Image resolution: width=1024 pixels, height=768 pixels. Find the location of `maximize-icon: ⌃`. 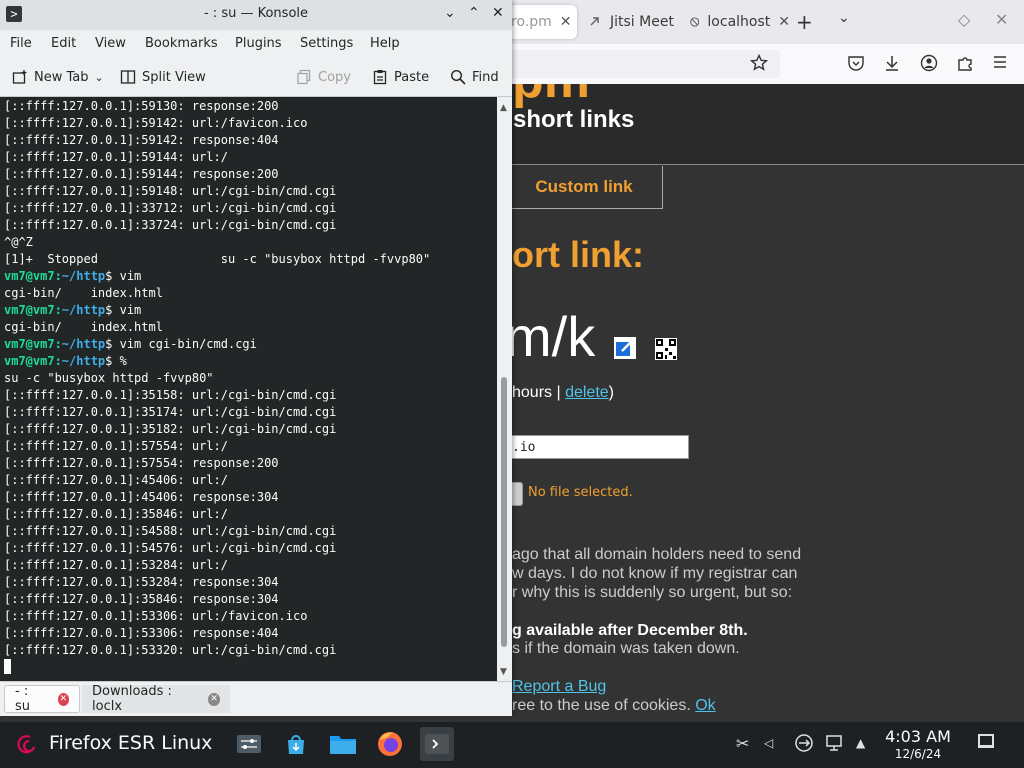

maximize-icon: ⌃ is located at coordinates (474, 13).